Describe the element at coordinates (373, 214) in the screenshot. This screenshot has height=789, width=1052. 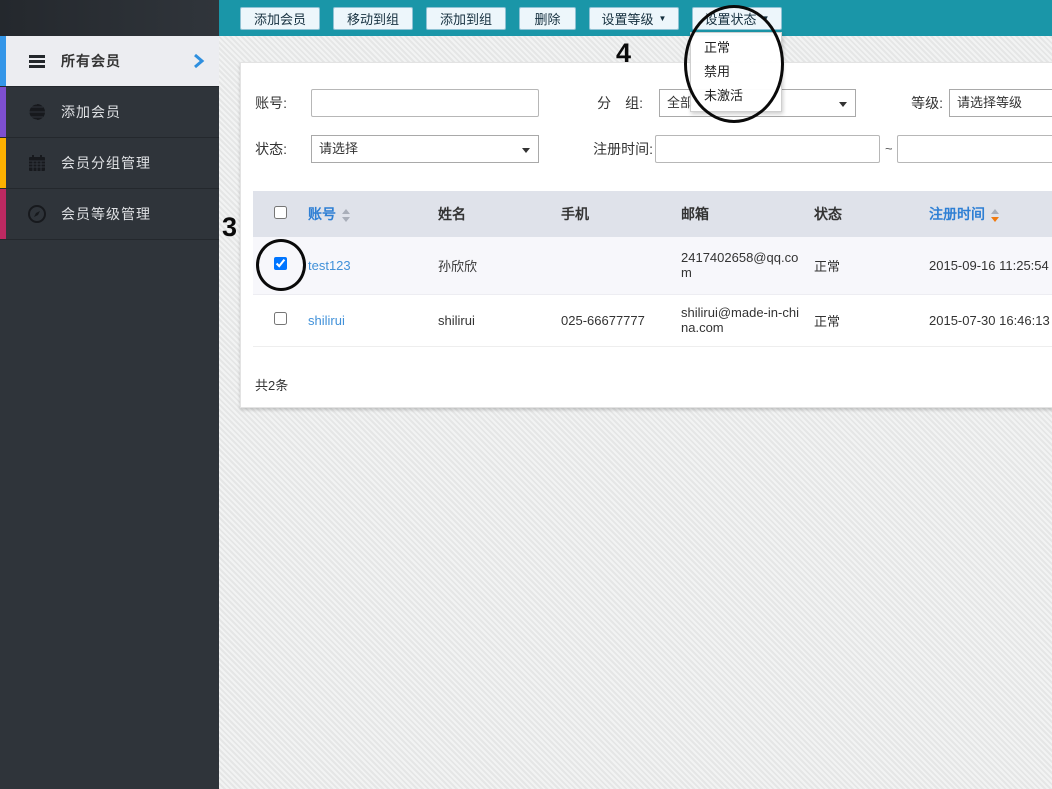
I see `header-account: 账号` at that location.